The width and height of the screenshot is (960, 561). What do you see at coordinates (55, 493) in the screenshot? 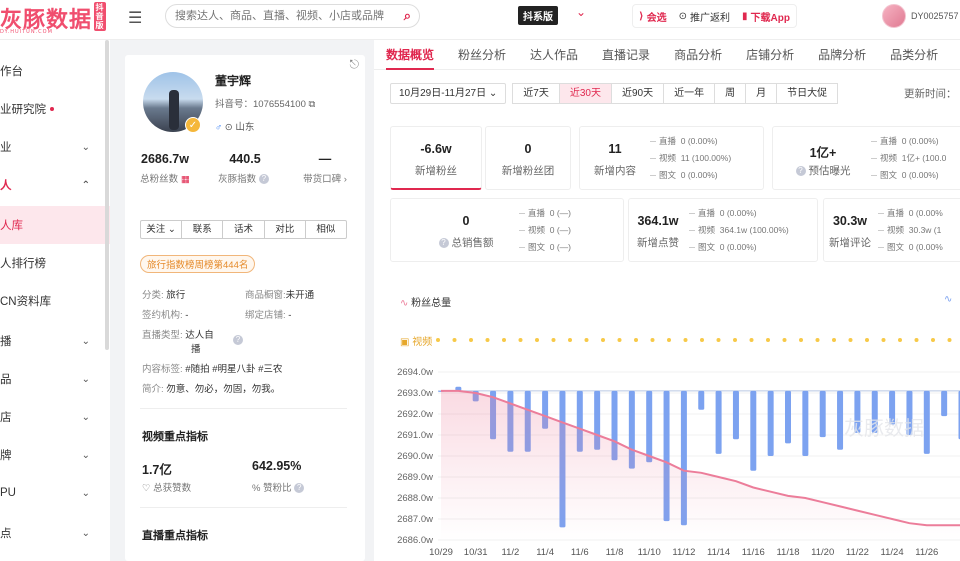
I see `sidebar-item-spu: PU ⌄` at bounding box center [55, 493].